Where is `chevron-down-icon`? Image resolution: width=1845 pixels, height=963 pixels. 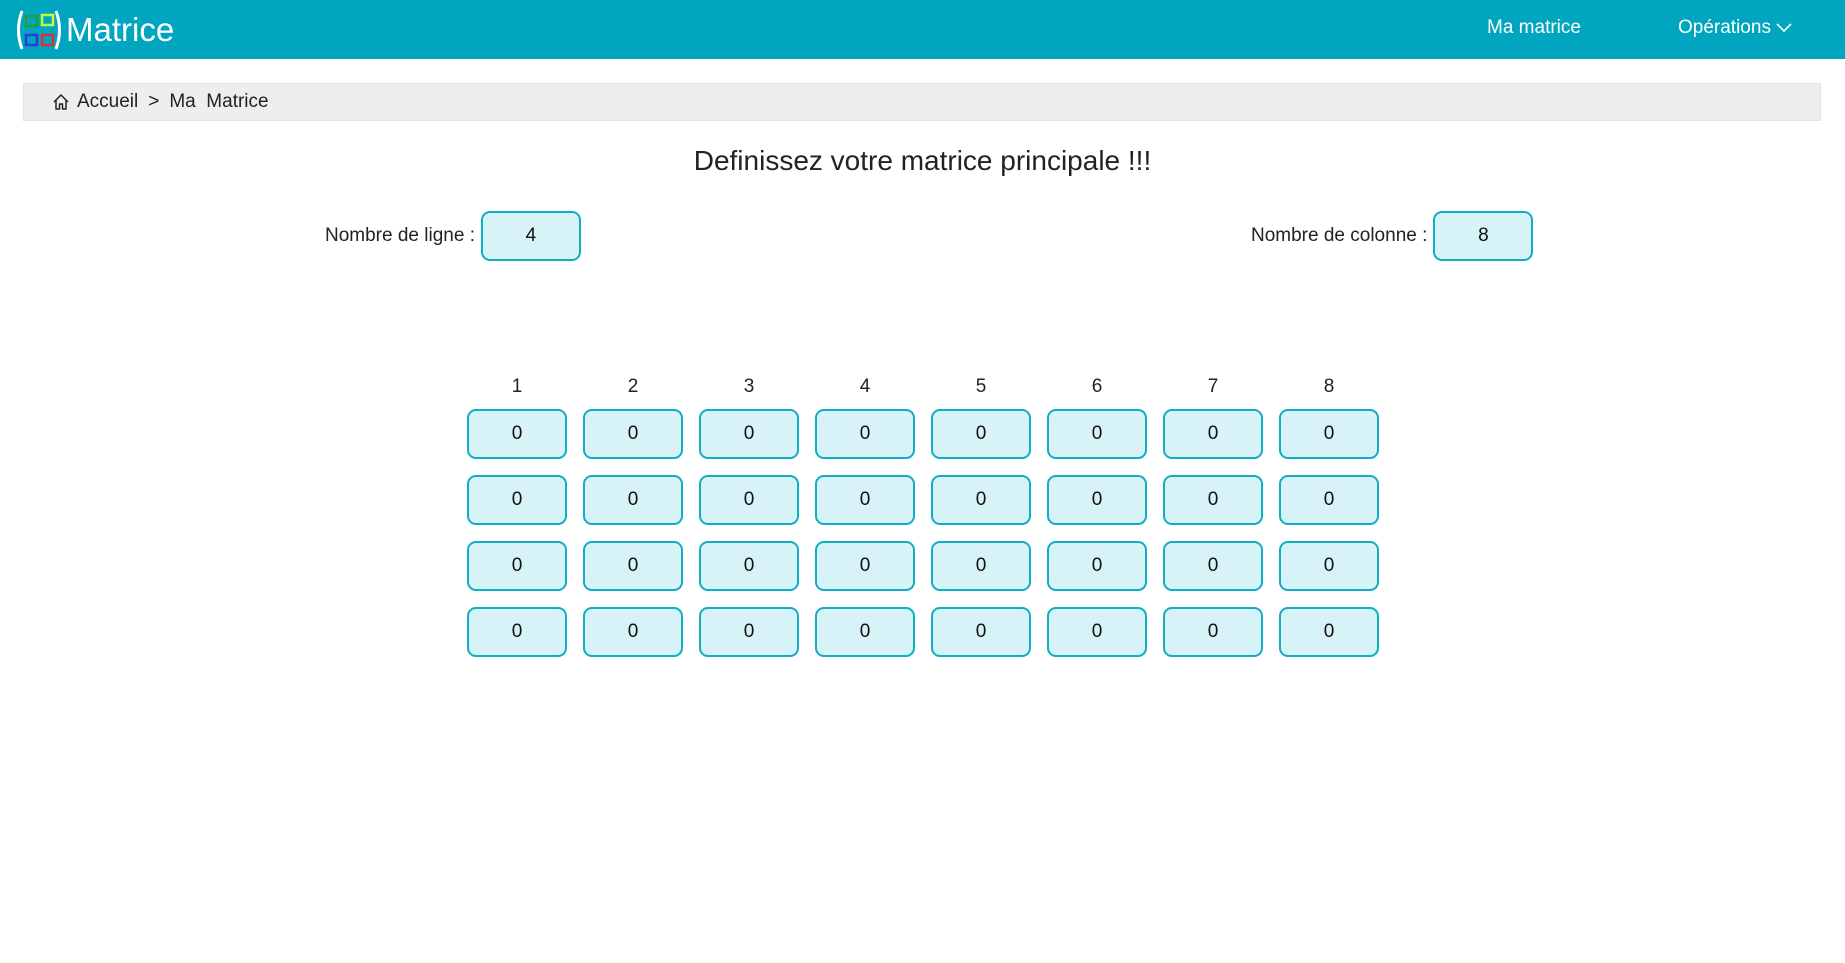 chevron-down-icon is located at coordinates (1784, 28).